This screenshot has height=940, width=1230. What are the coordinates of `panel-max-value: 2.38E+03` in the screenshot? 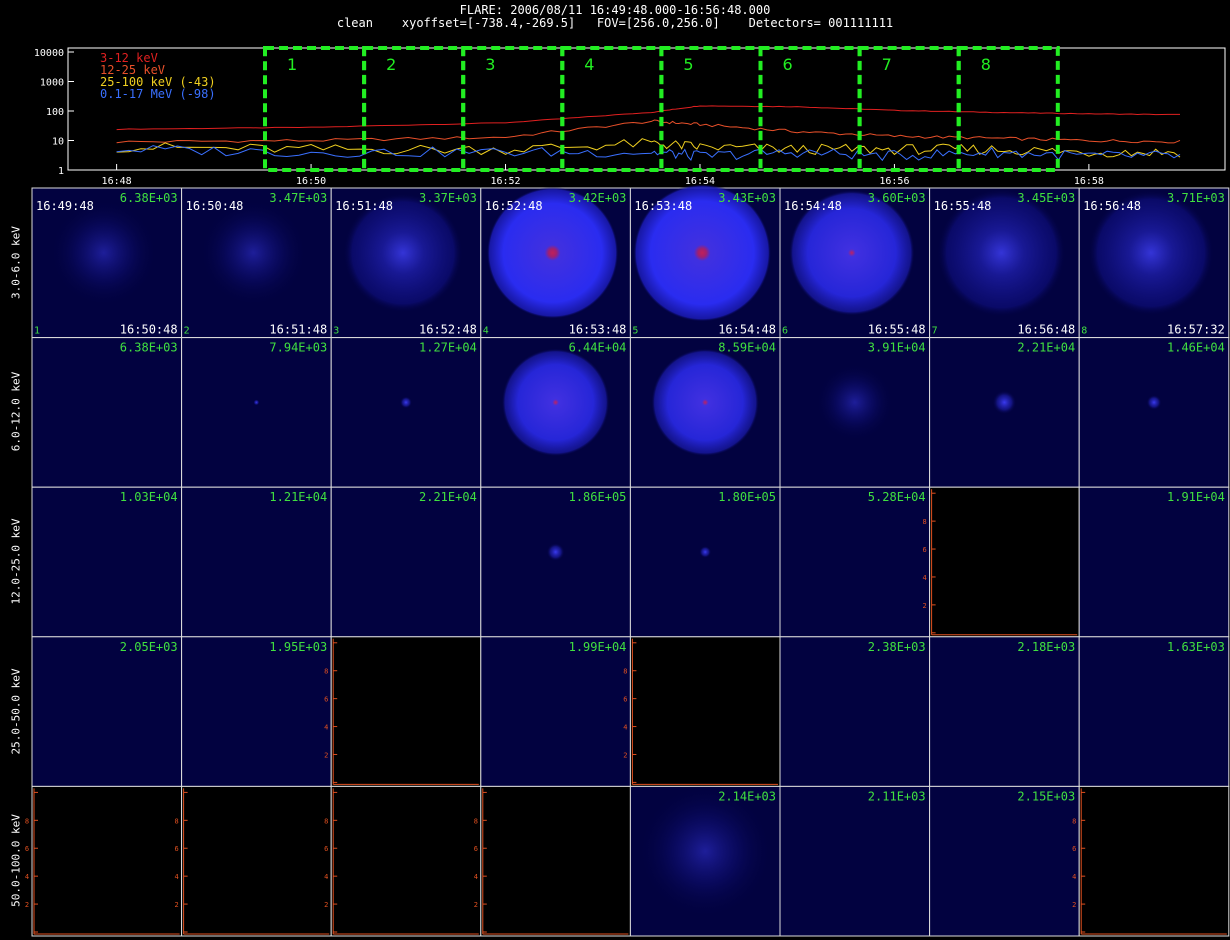 It's located at (897, 647).